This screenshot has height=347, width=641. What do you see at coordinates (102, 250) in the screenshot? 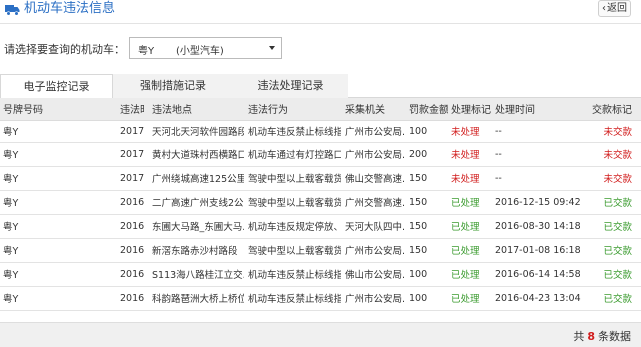
I see `violation-time-cell: 2016-08-05 12:00` at bounding box center [102, 250].